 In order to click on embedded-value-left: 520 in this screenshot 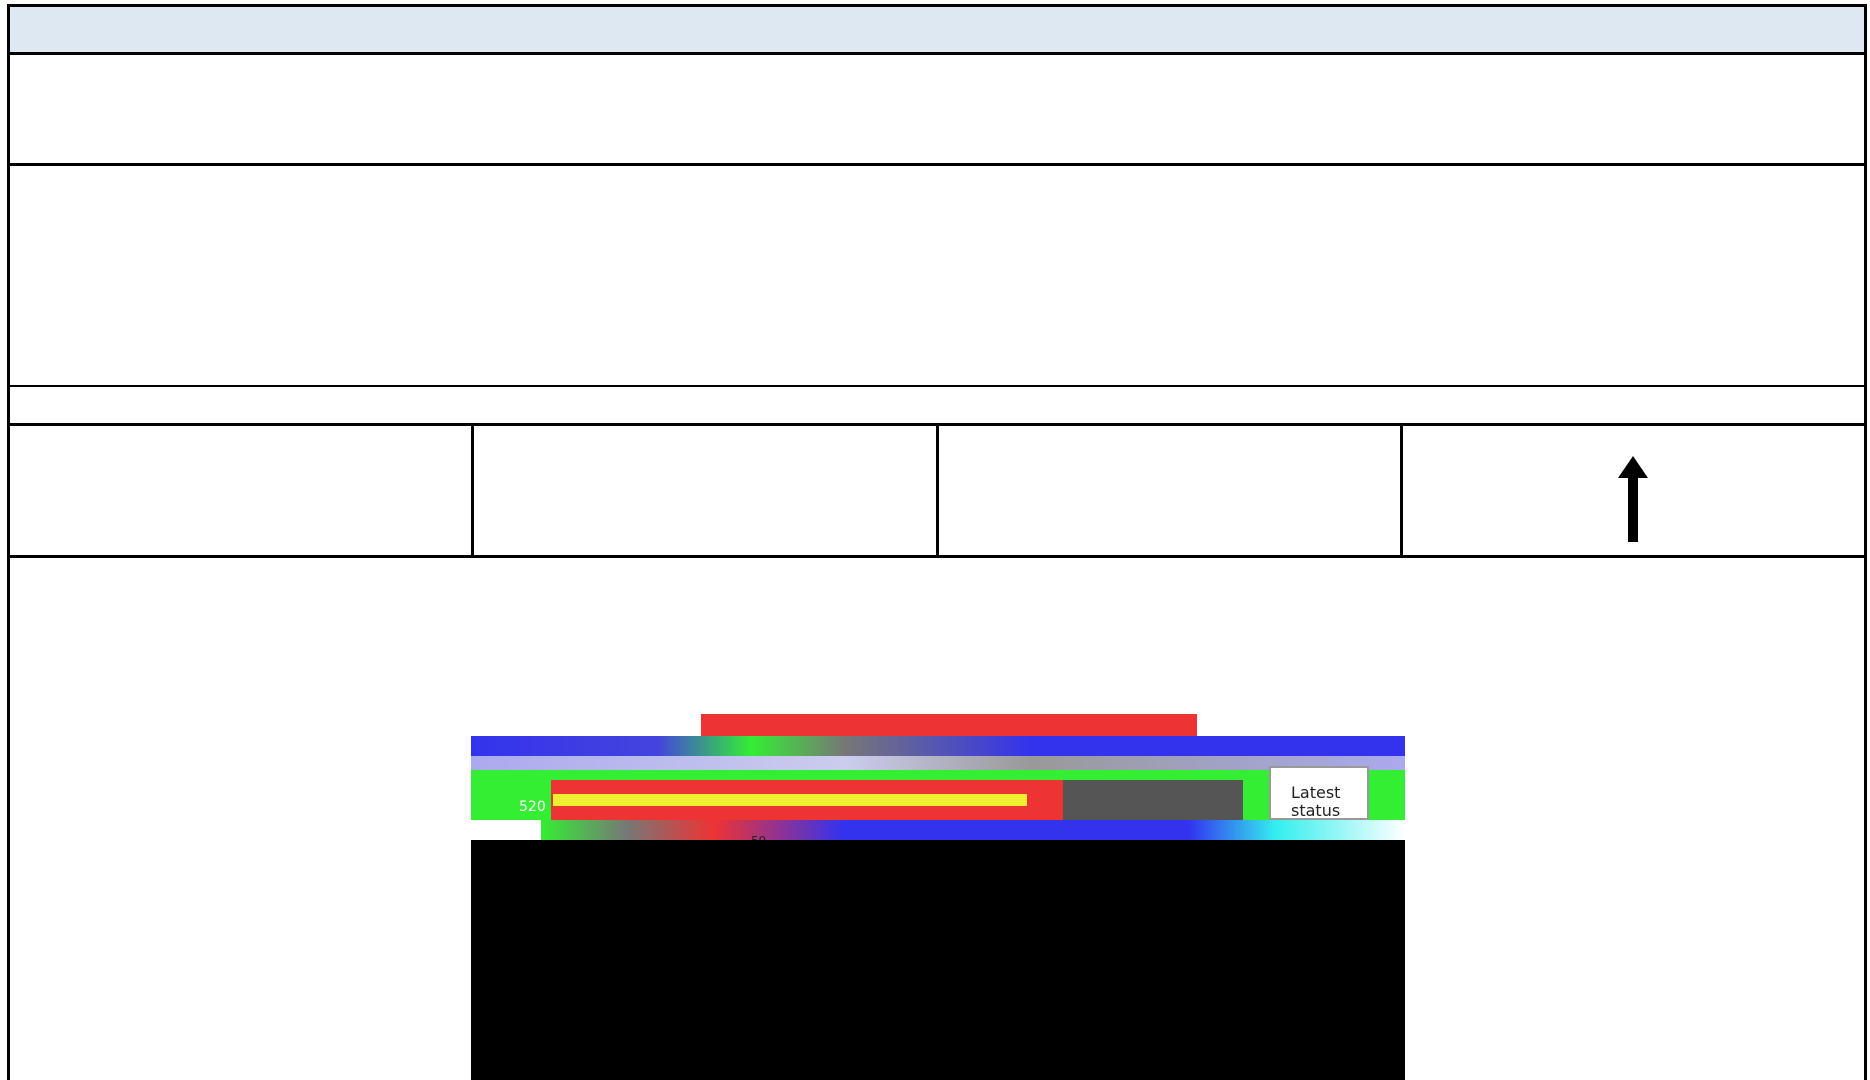, I will do `click(532, 807)`.